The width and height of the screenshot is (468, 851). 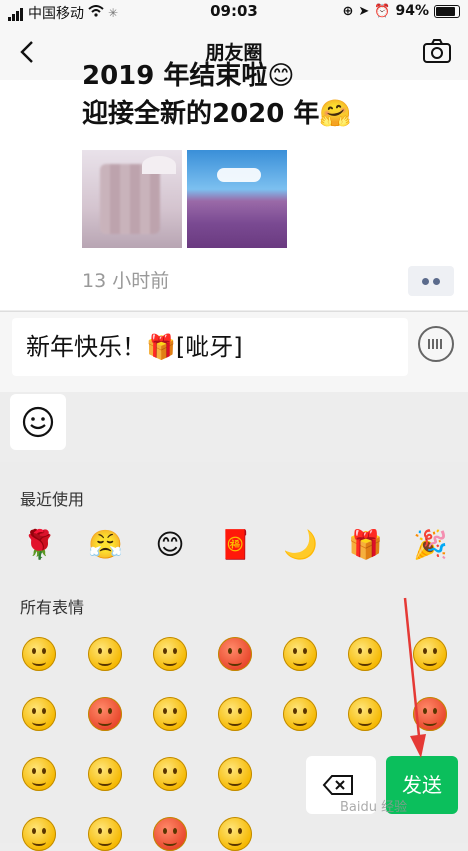 I want to click on all-section-label: 所有表情, so click(x=52, y=607).